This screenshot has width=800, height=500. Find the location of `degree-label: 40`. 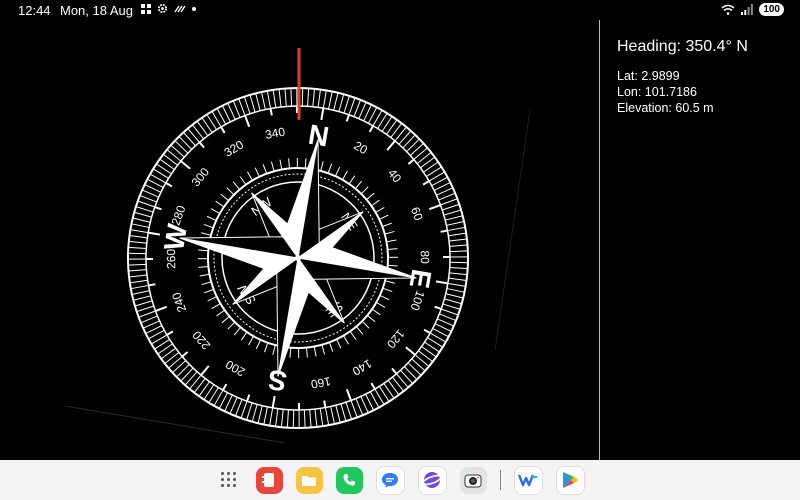

degree-label: 40 is located at coordinates (395, 175).